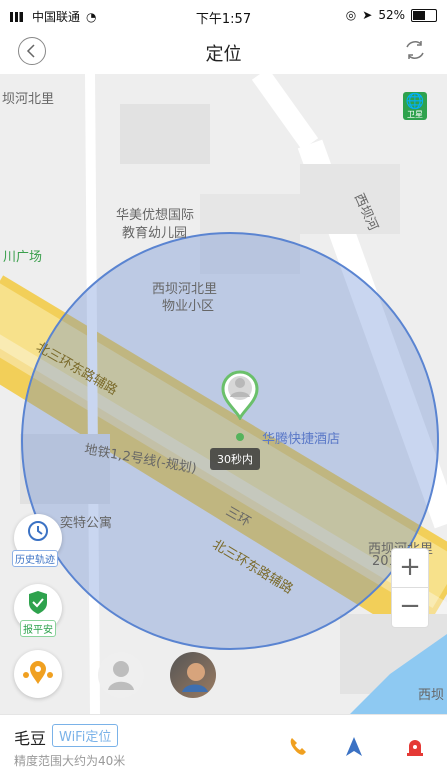  I want to click on history-track-button: 历史轨迹, so click(37, 540).